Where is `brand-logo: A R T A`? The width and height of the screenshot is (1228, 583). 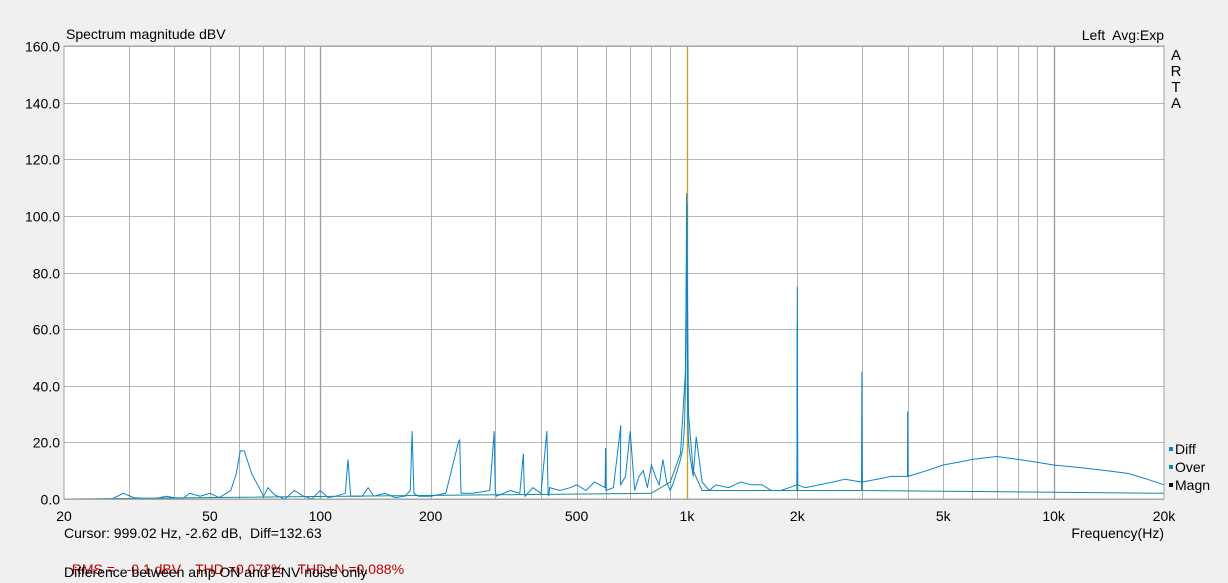 brand-logo: A R T A is located at coordinates (1176, 80).